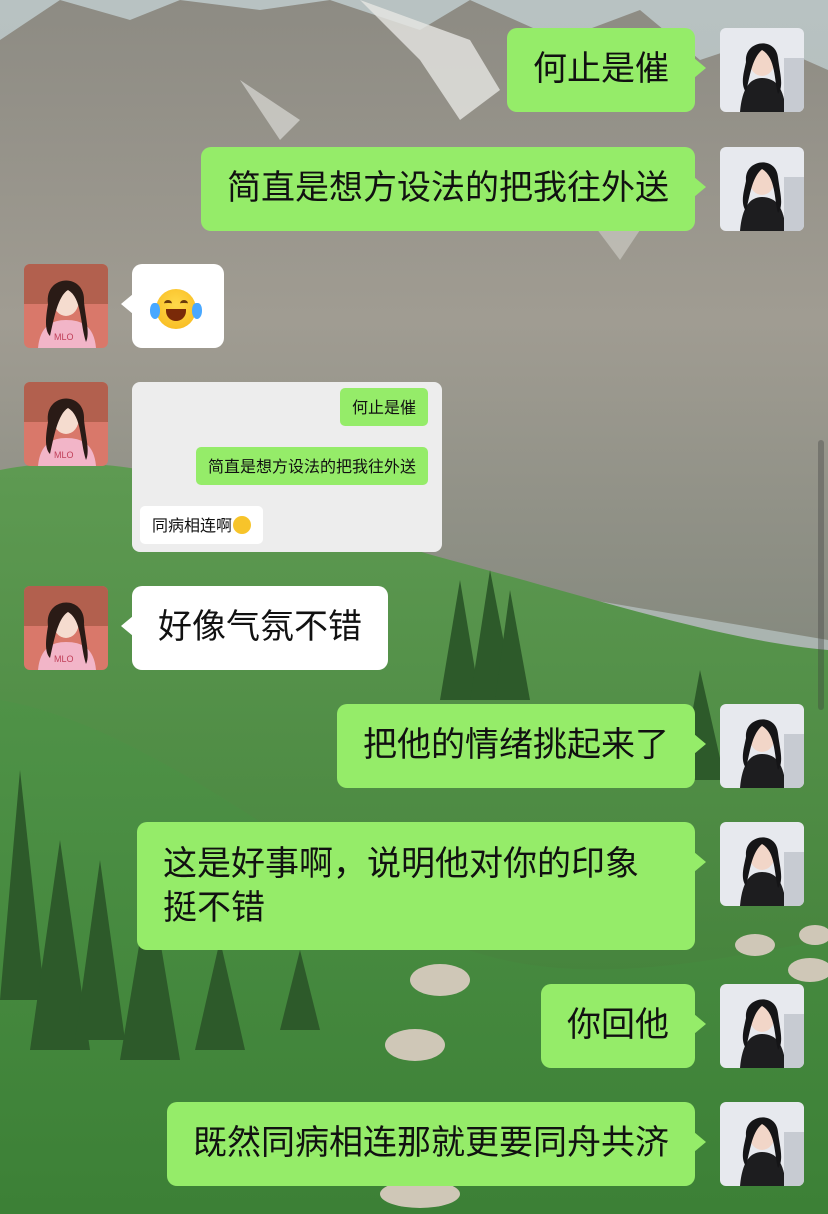 The height and width of the screenshot is (1214, 828). Describe the element at coordinates (401, 886) in the screenshot. I see `message-text: 这是好事啊，说明他对你的印象挺不错` at that location.